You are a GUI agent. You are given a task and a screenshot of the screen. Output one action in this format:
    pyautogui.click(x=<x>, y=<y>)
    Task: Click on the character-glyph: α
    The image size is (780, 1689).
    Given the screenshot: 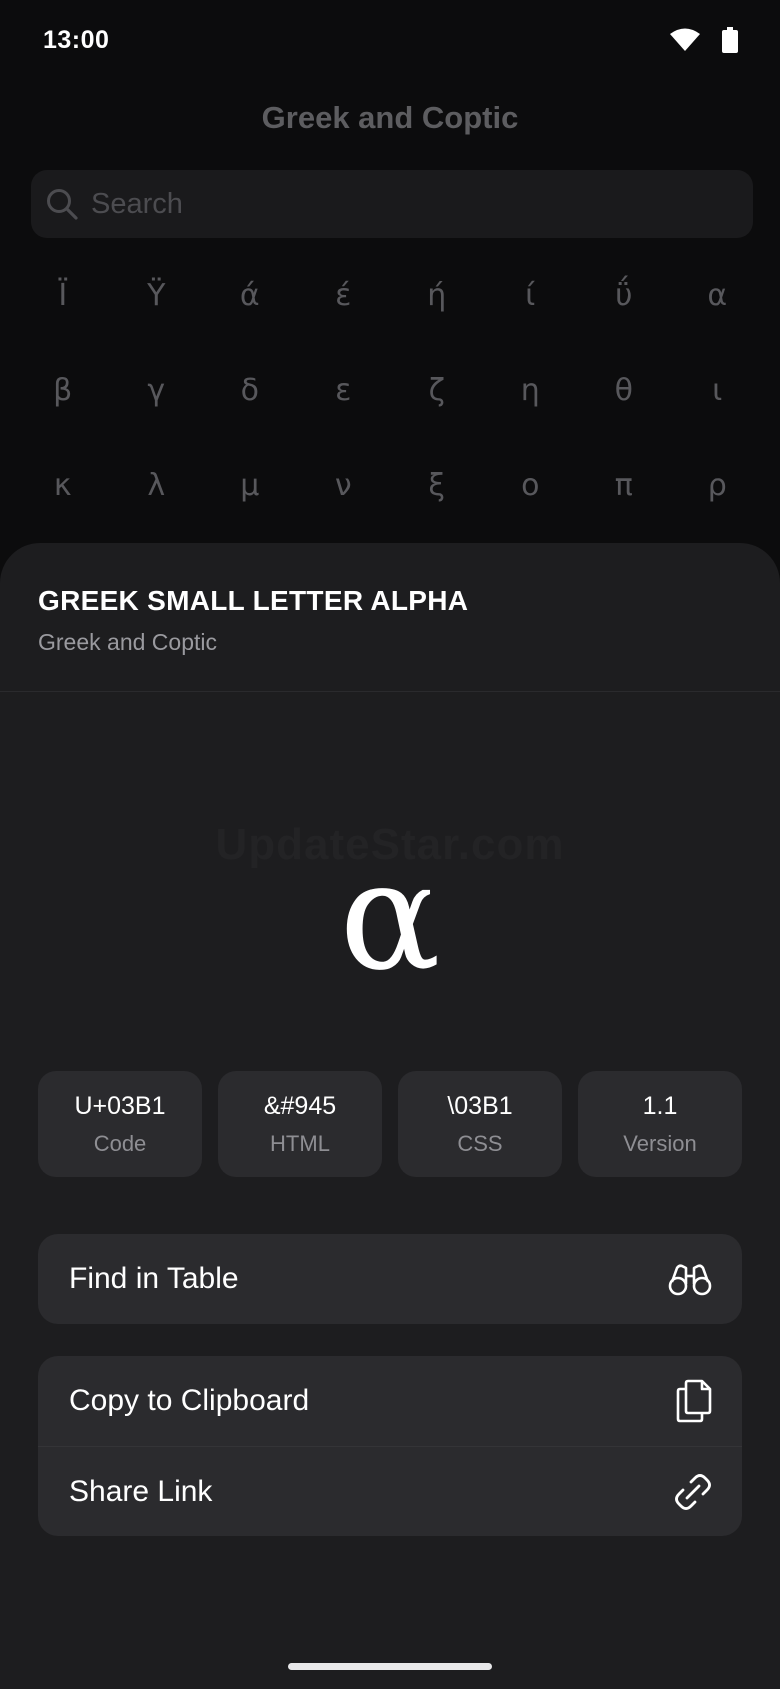 What is the action you would take?
    pyautogui.click(x=390, y=917)
    